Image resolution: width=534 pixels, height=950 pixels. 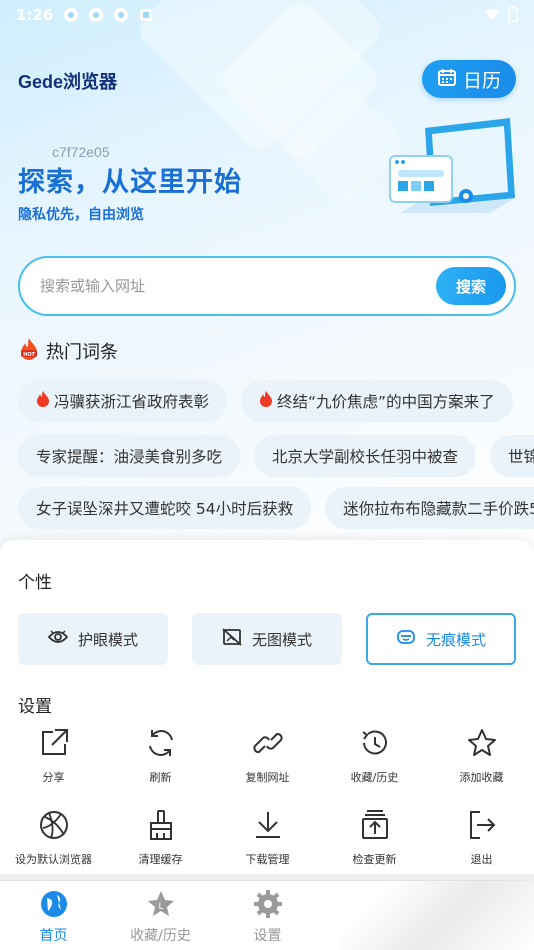 I want to click on setting-label: 复制网址, so click(x=267, y=777).